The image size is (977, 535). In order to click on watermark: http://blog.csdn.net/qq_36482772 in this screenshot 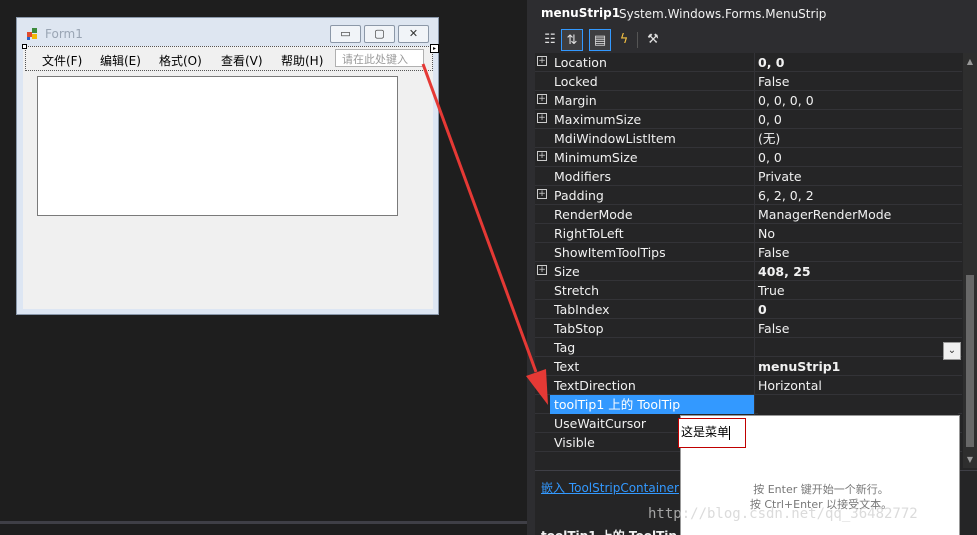, I will do `click(783, 514)`.